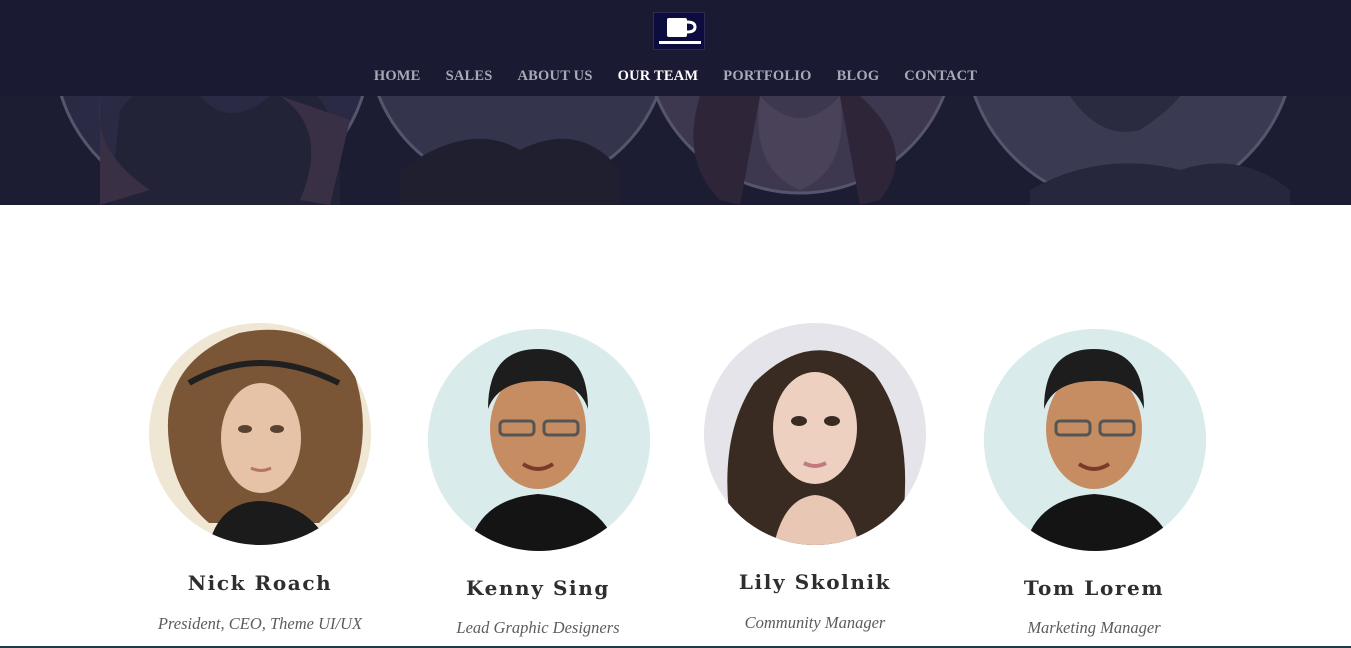 The width and height of the screenshot is (1351, 648). What do you see at coordinates (815, 582) in the screenshot?
I see `member-name: Lily Skolnik` at bounding box center [815, 582].